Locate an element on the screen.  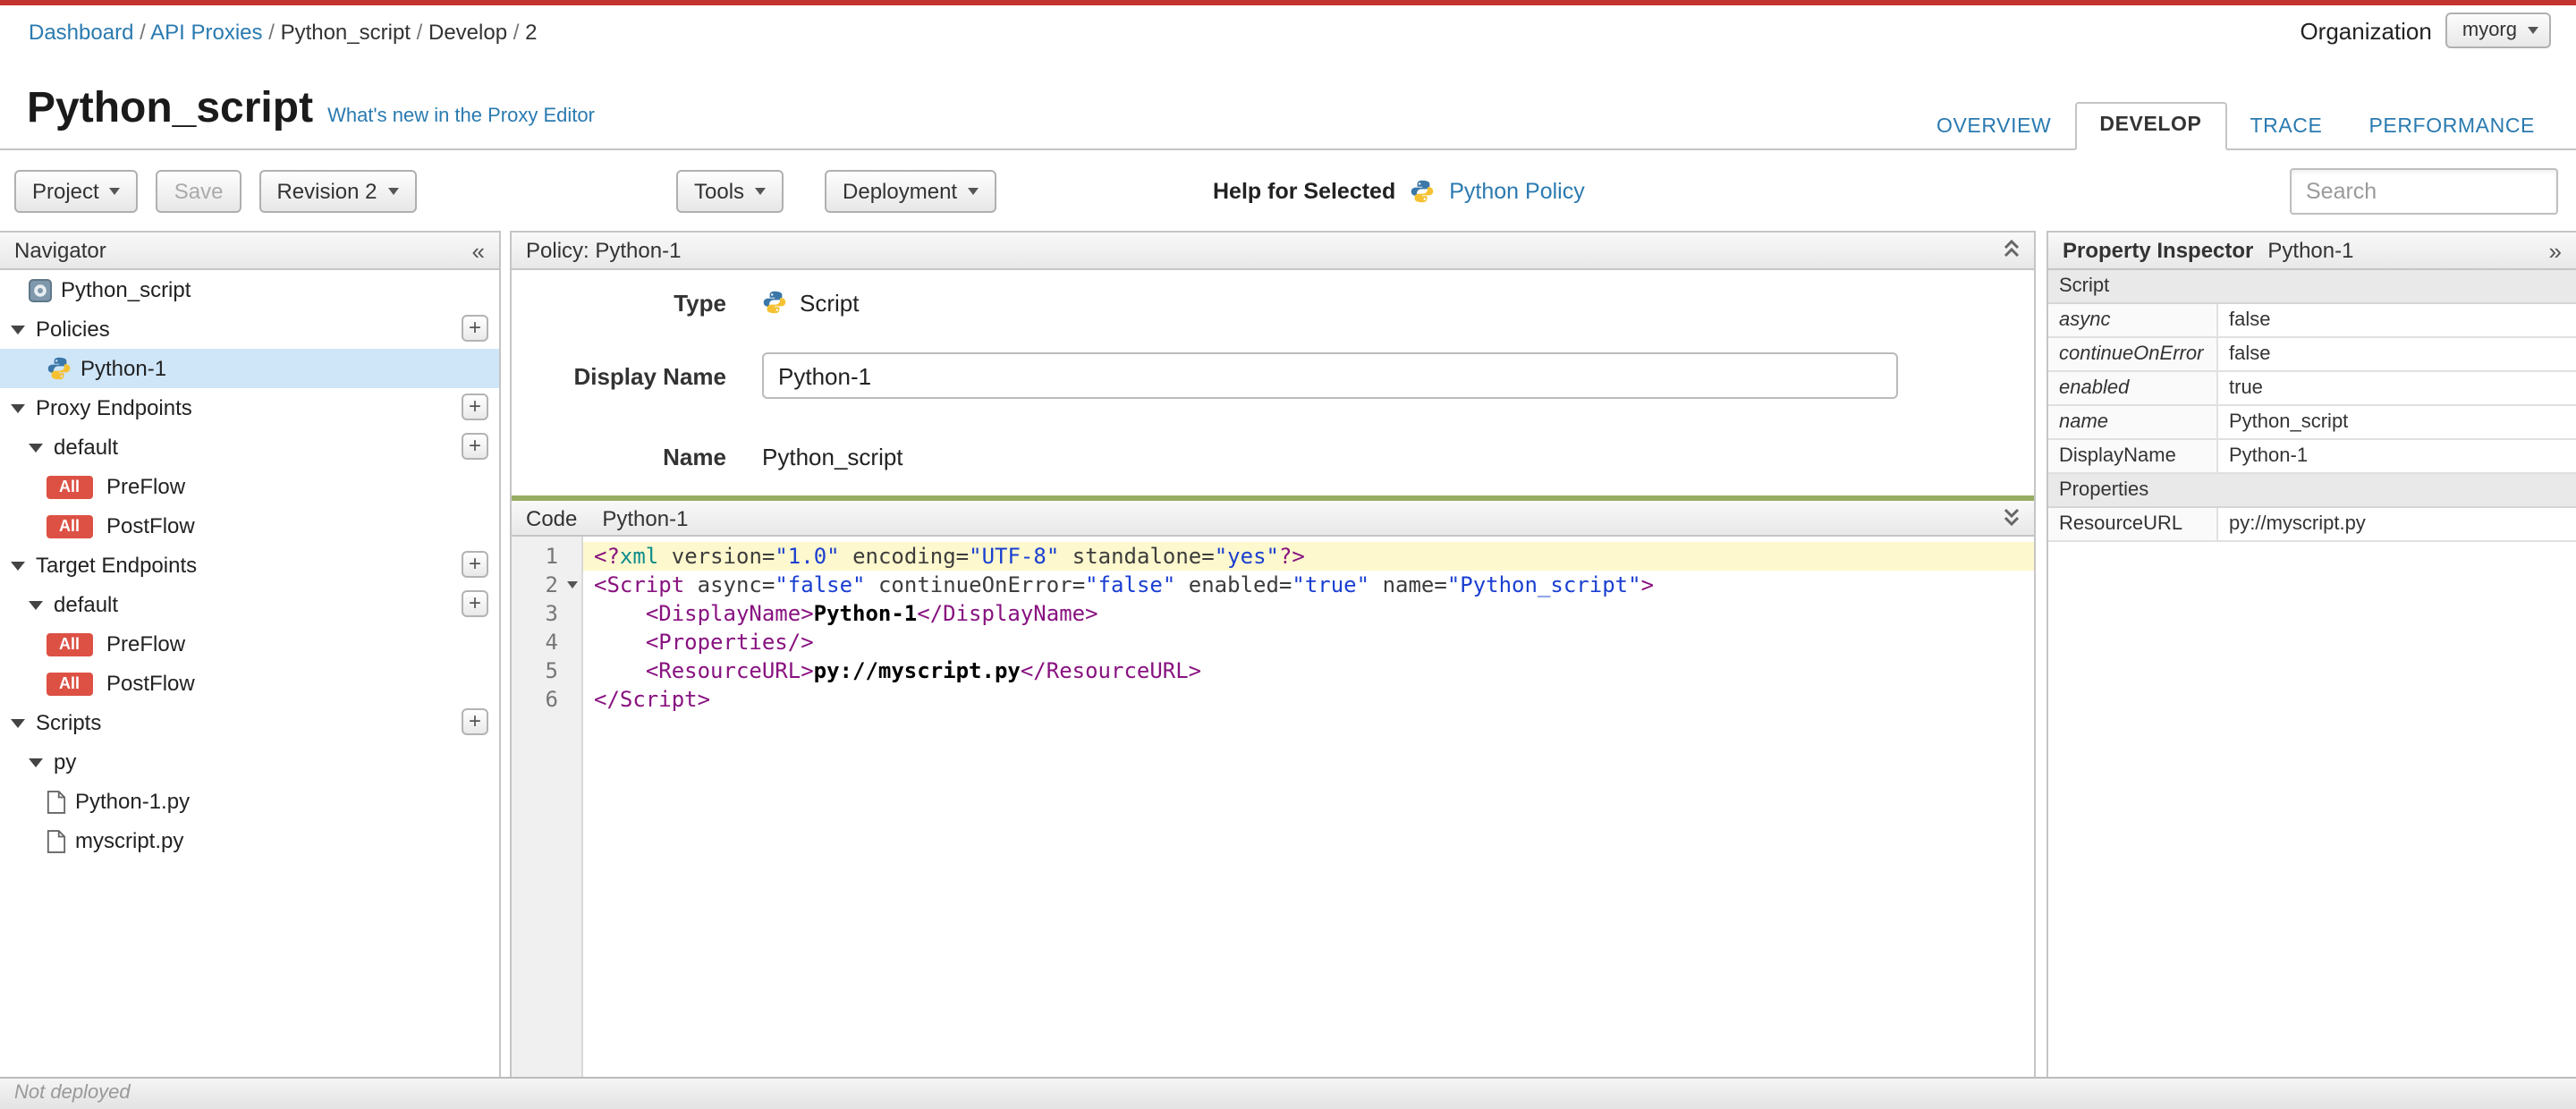
name-label: Name is located at coordinates (694, 456).